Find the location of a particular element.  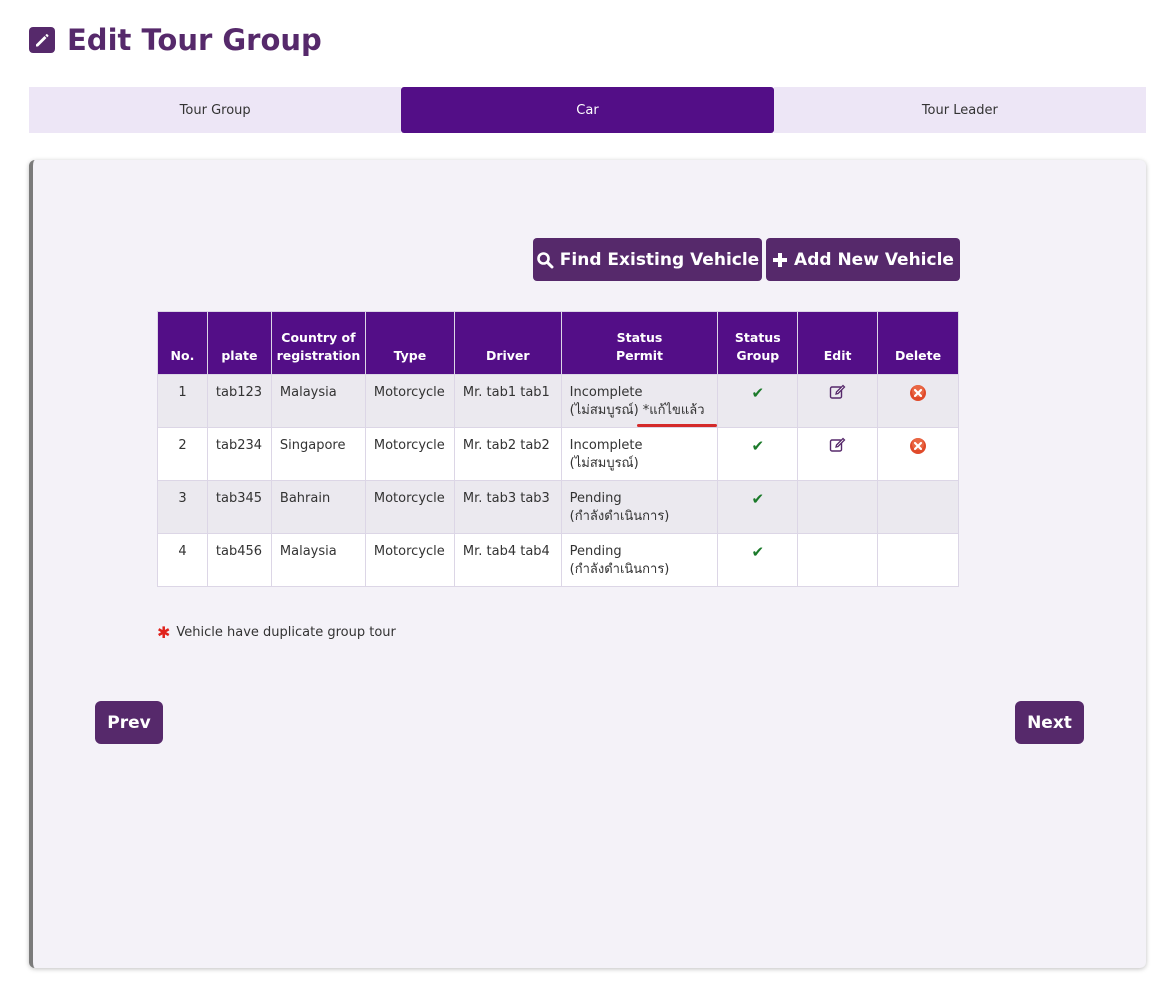

prev-button: Prev is located at coordinates (129, 722).